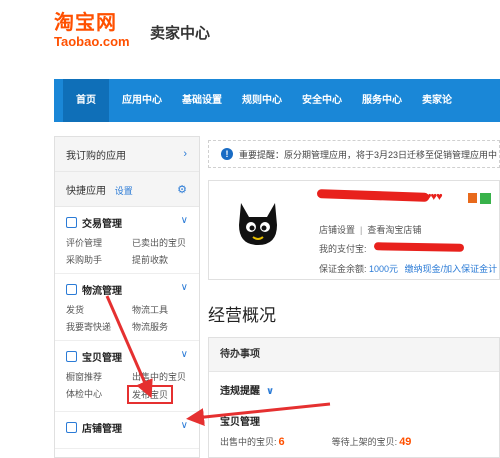 This screenshot has width=500, height=458. I want to click on avatar, so click(258, 225).